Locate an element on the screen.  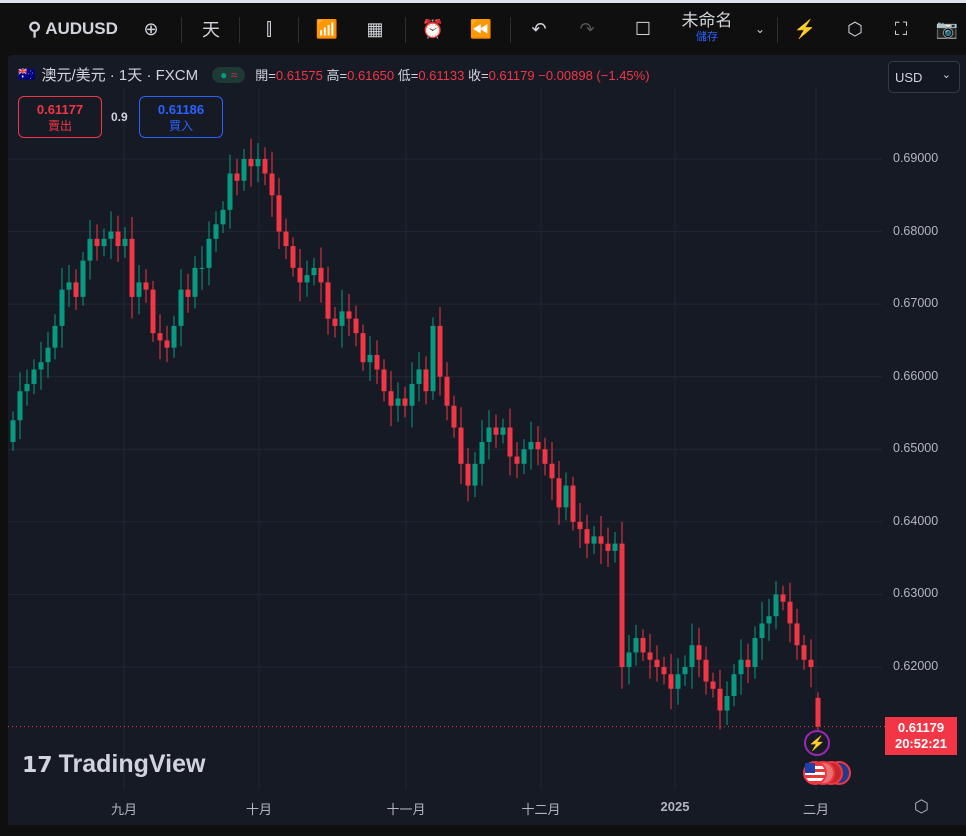
buy-button: 0.61186 買入 is located at coordinates (181, 117).